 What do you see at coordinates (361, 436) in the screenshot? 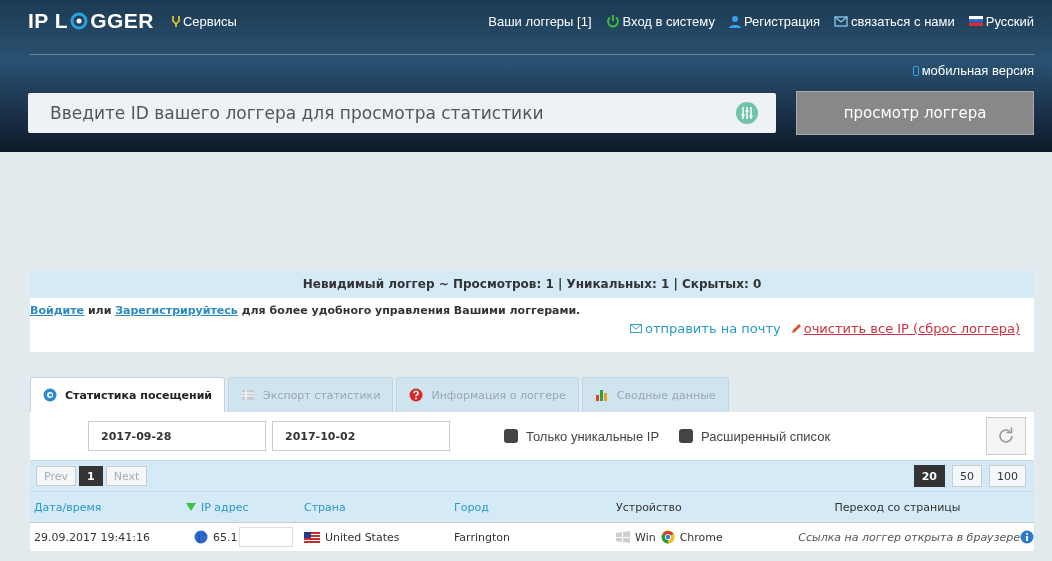
I see `date-field: 2017-10-02` at bounding box center [361, 436].